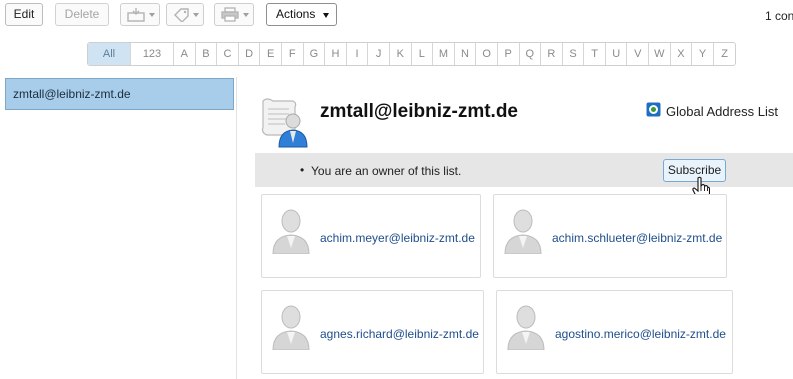  I want to click on member-card: agnes.richard@leibniz-zmt.de, so click(372, 332).